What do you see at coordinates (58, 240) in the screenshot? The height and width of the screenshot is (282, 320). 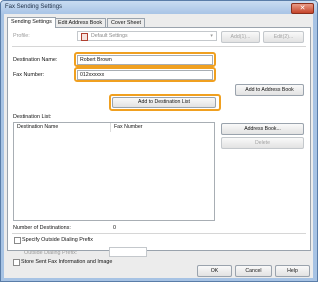 I see `specify-prefix-label: Specify Outside Dialing Prefix` at bounding box center [58, 240].